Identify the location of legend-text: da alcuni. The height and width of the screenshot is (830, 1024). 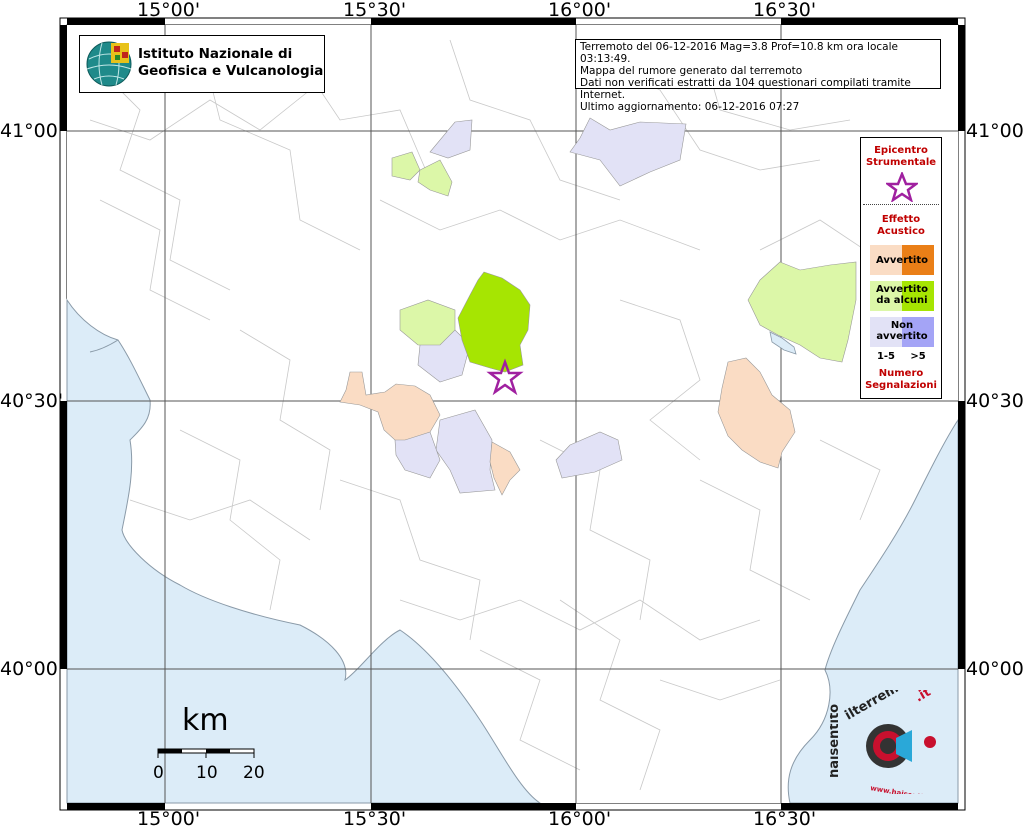
(902, 300).